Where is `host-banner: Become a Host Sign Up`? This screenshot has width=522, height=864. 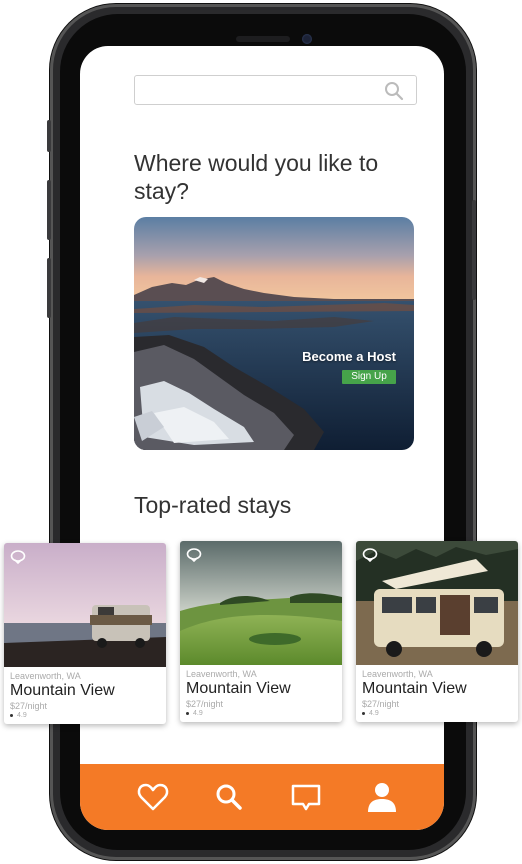
host-banner: Become a Host Sign Up is located at coordinates (274, 333).